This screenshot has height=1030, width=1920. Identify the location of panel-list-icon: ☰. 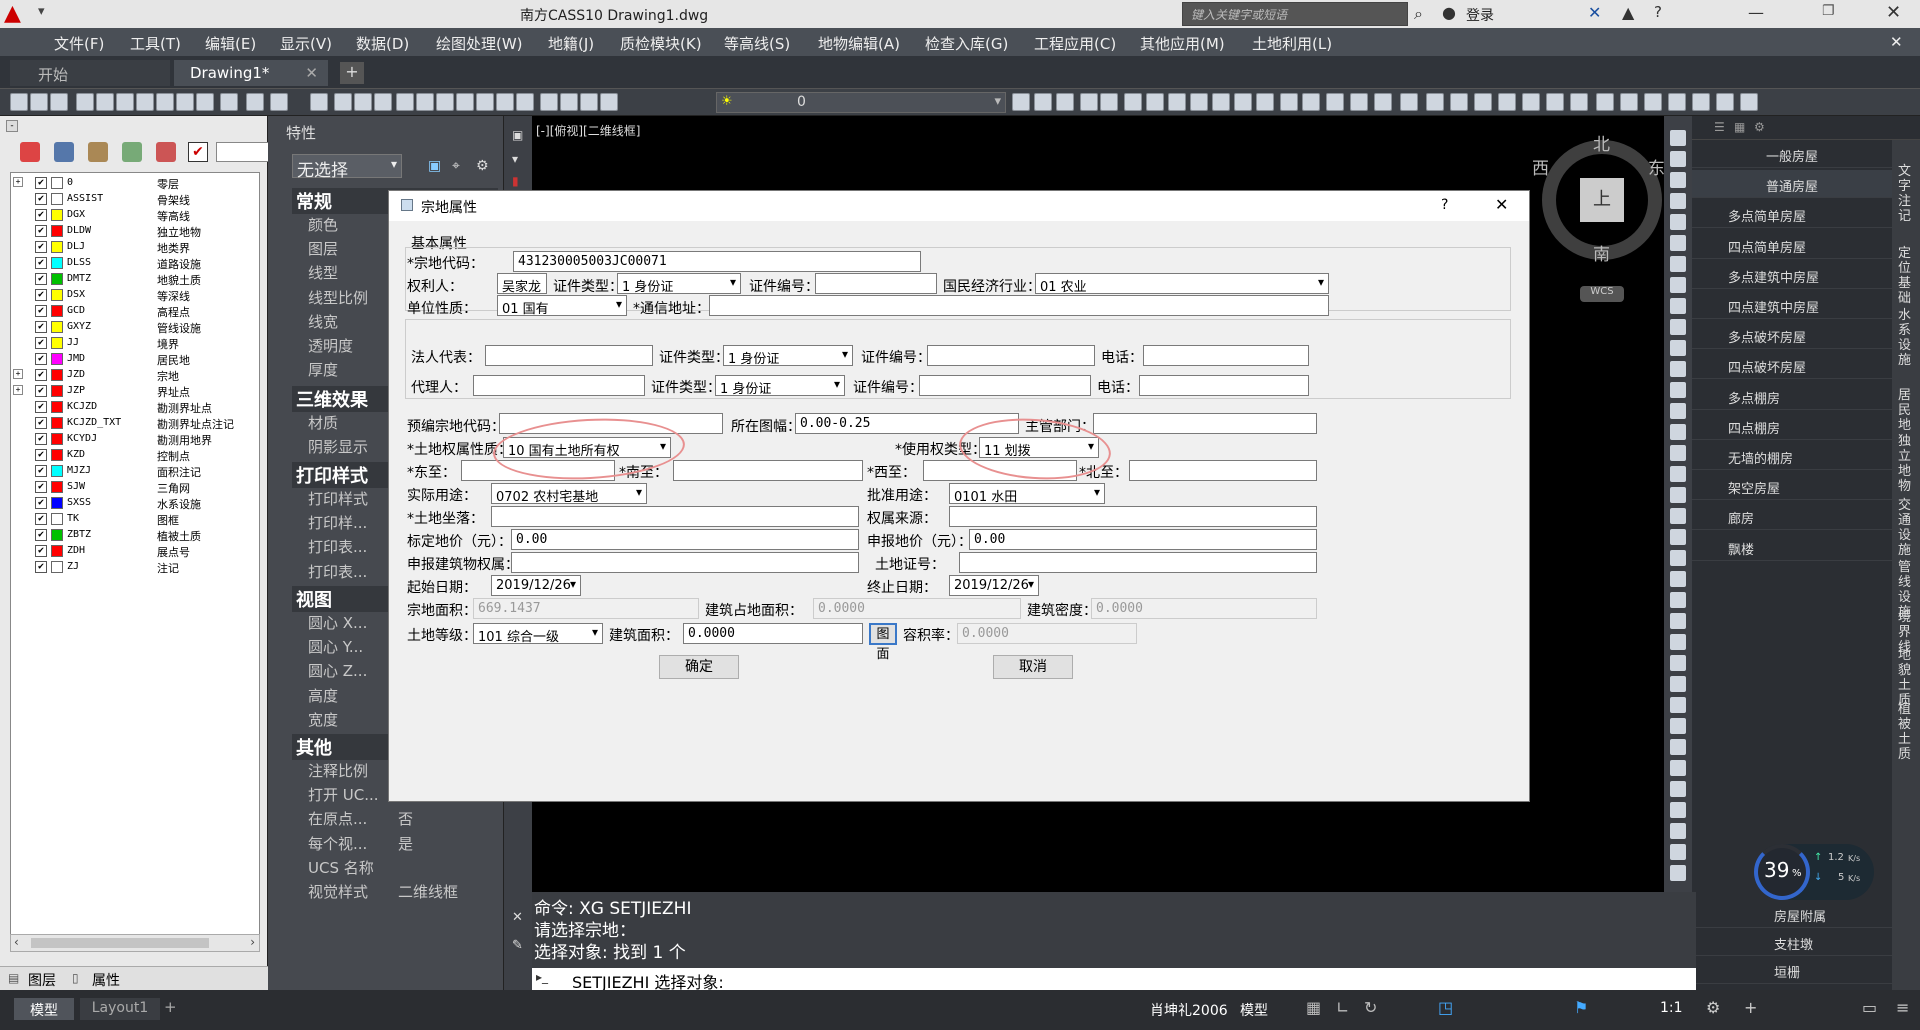
(1719, 127).